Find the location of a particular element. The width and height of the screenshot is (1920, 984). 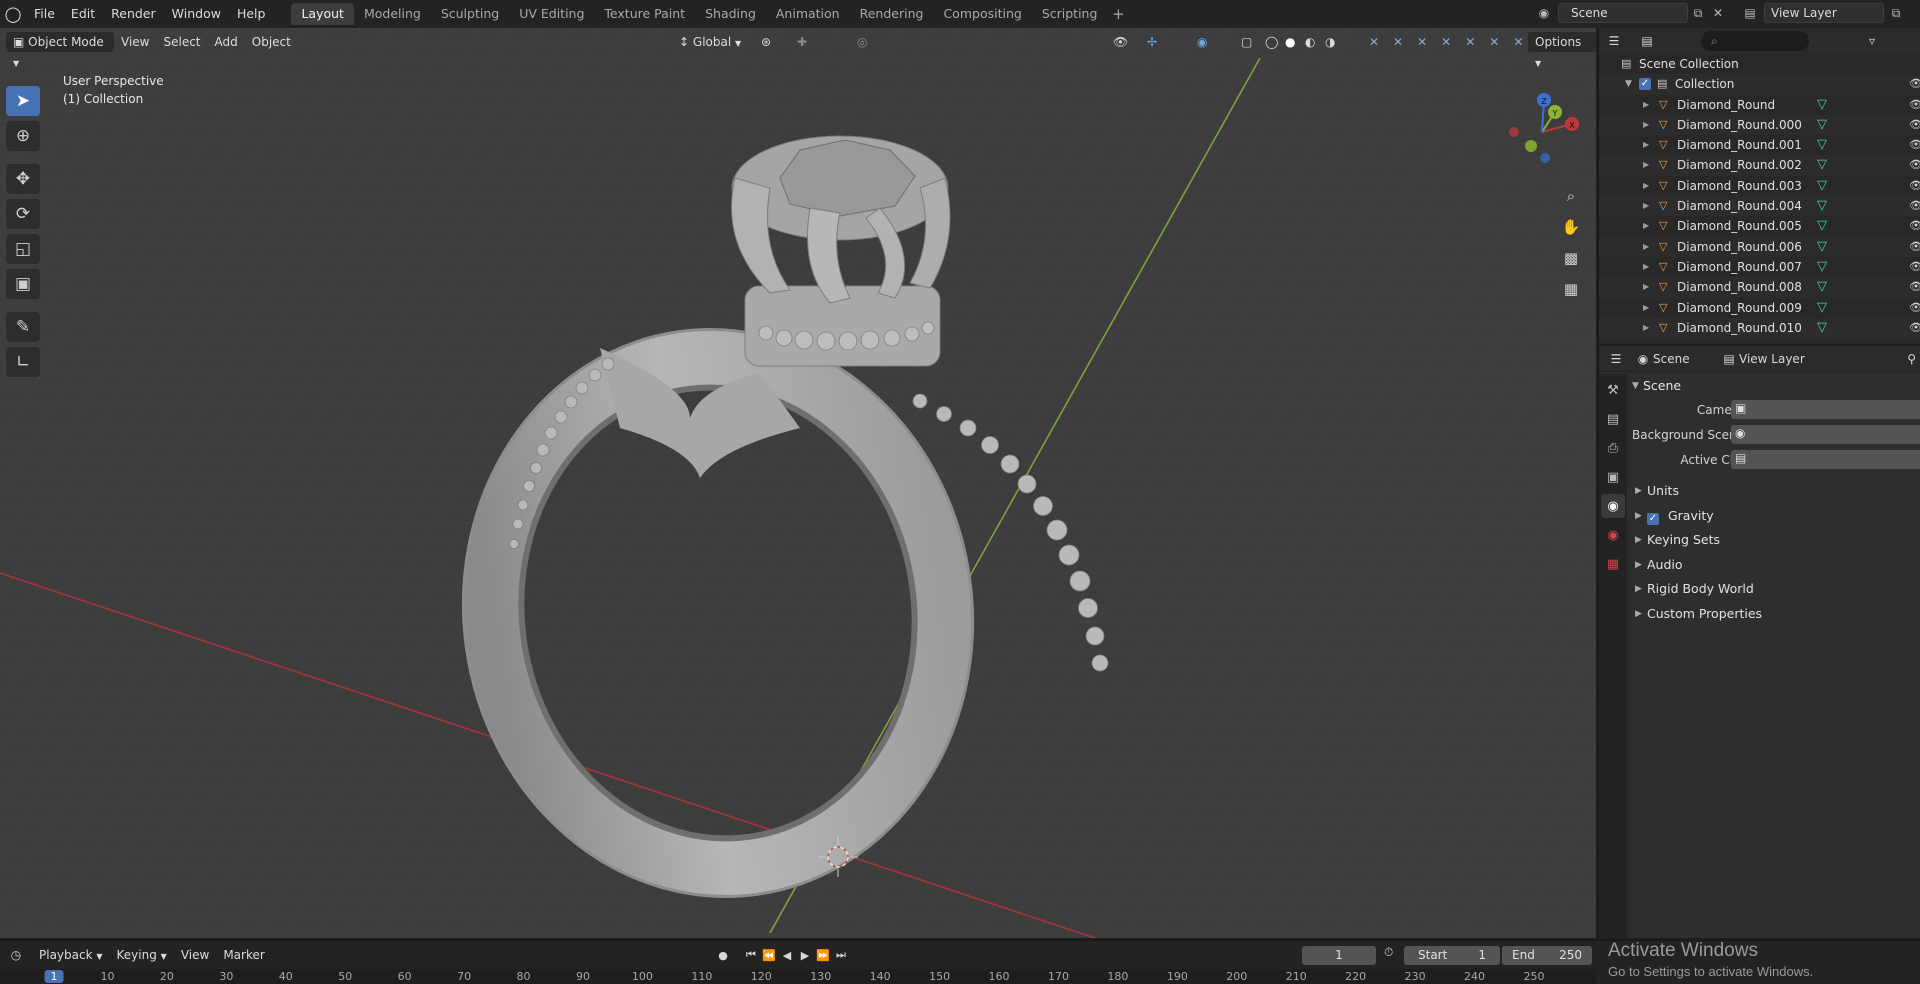

playback-menu: Playback ▼ is located at coordinates (71, 955).